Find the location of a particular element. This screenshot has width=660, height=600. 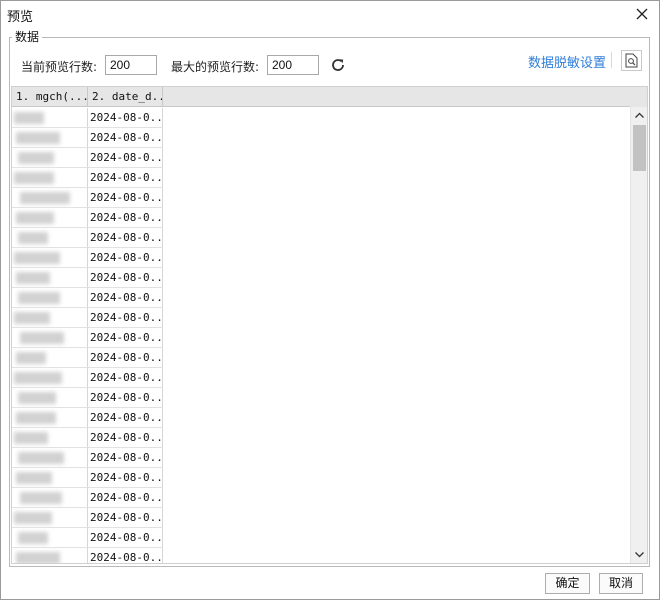

chevron-down-icon is located at coordinates (639, 555).